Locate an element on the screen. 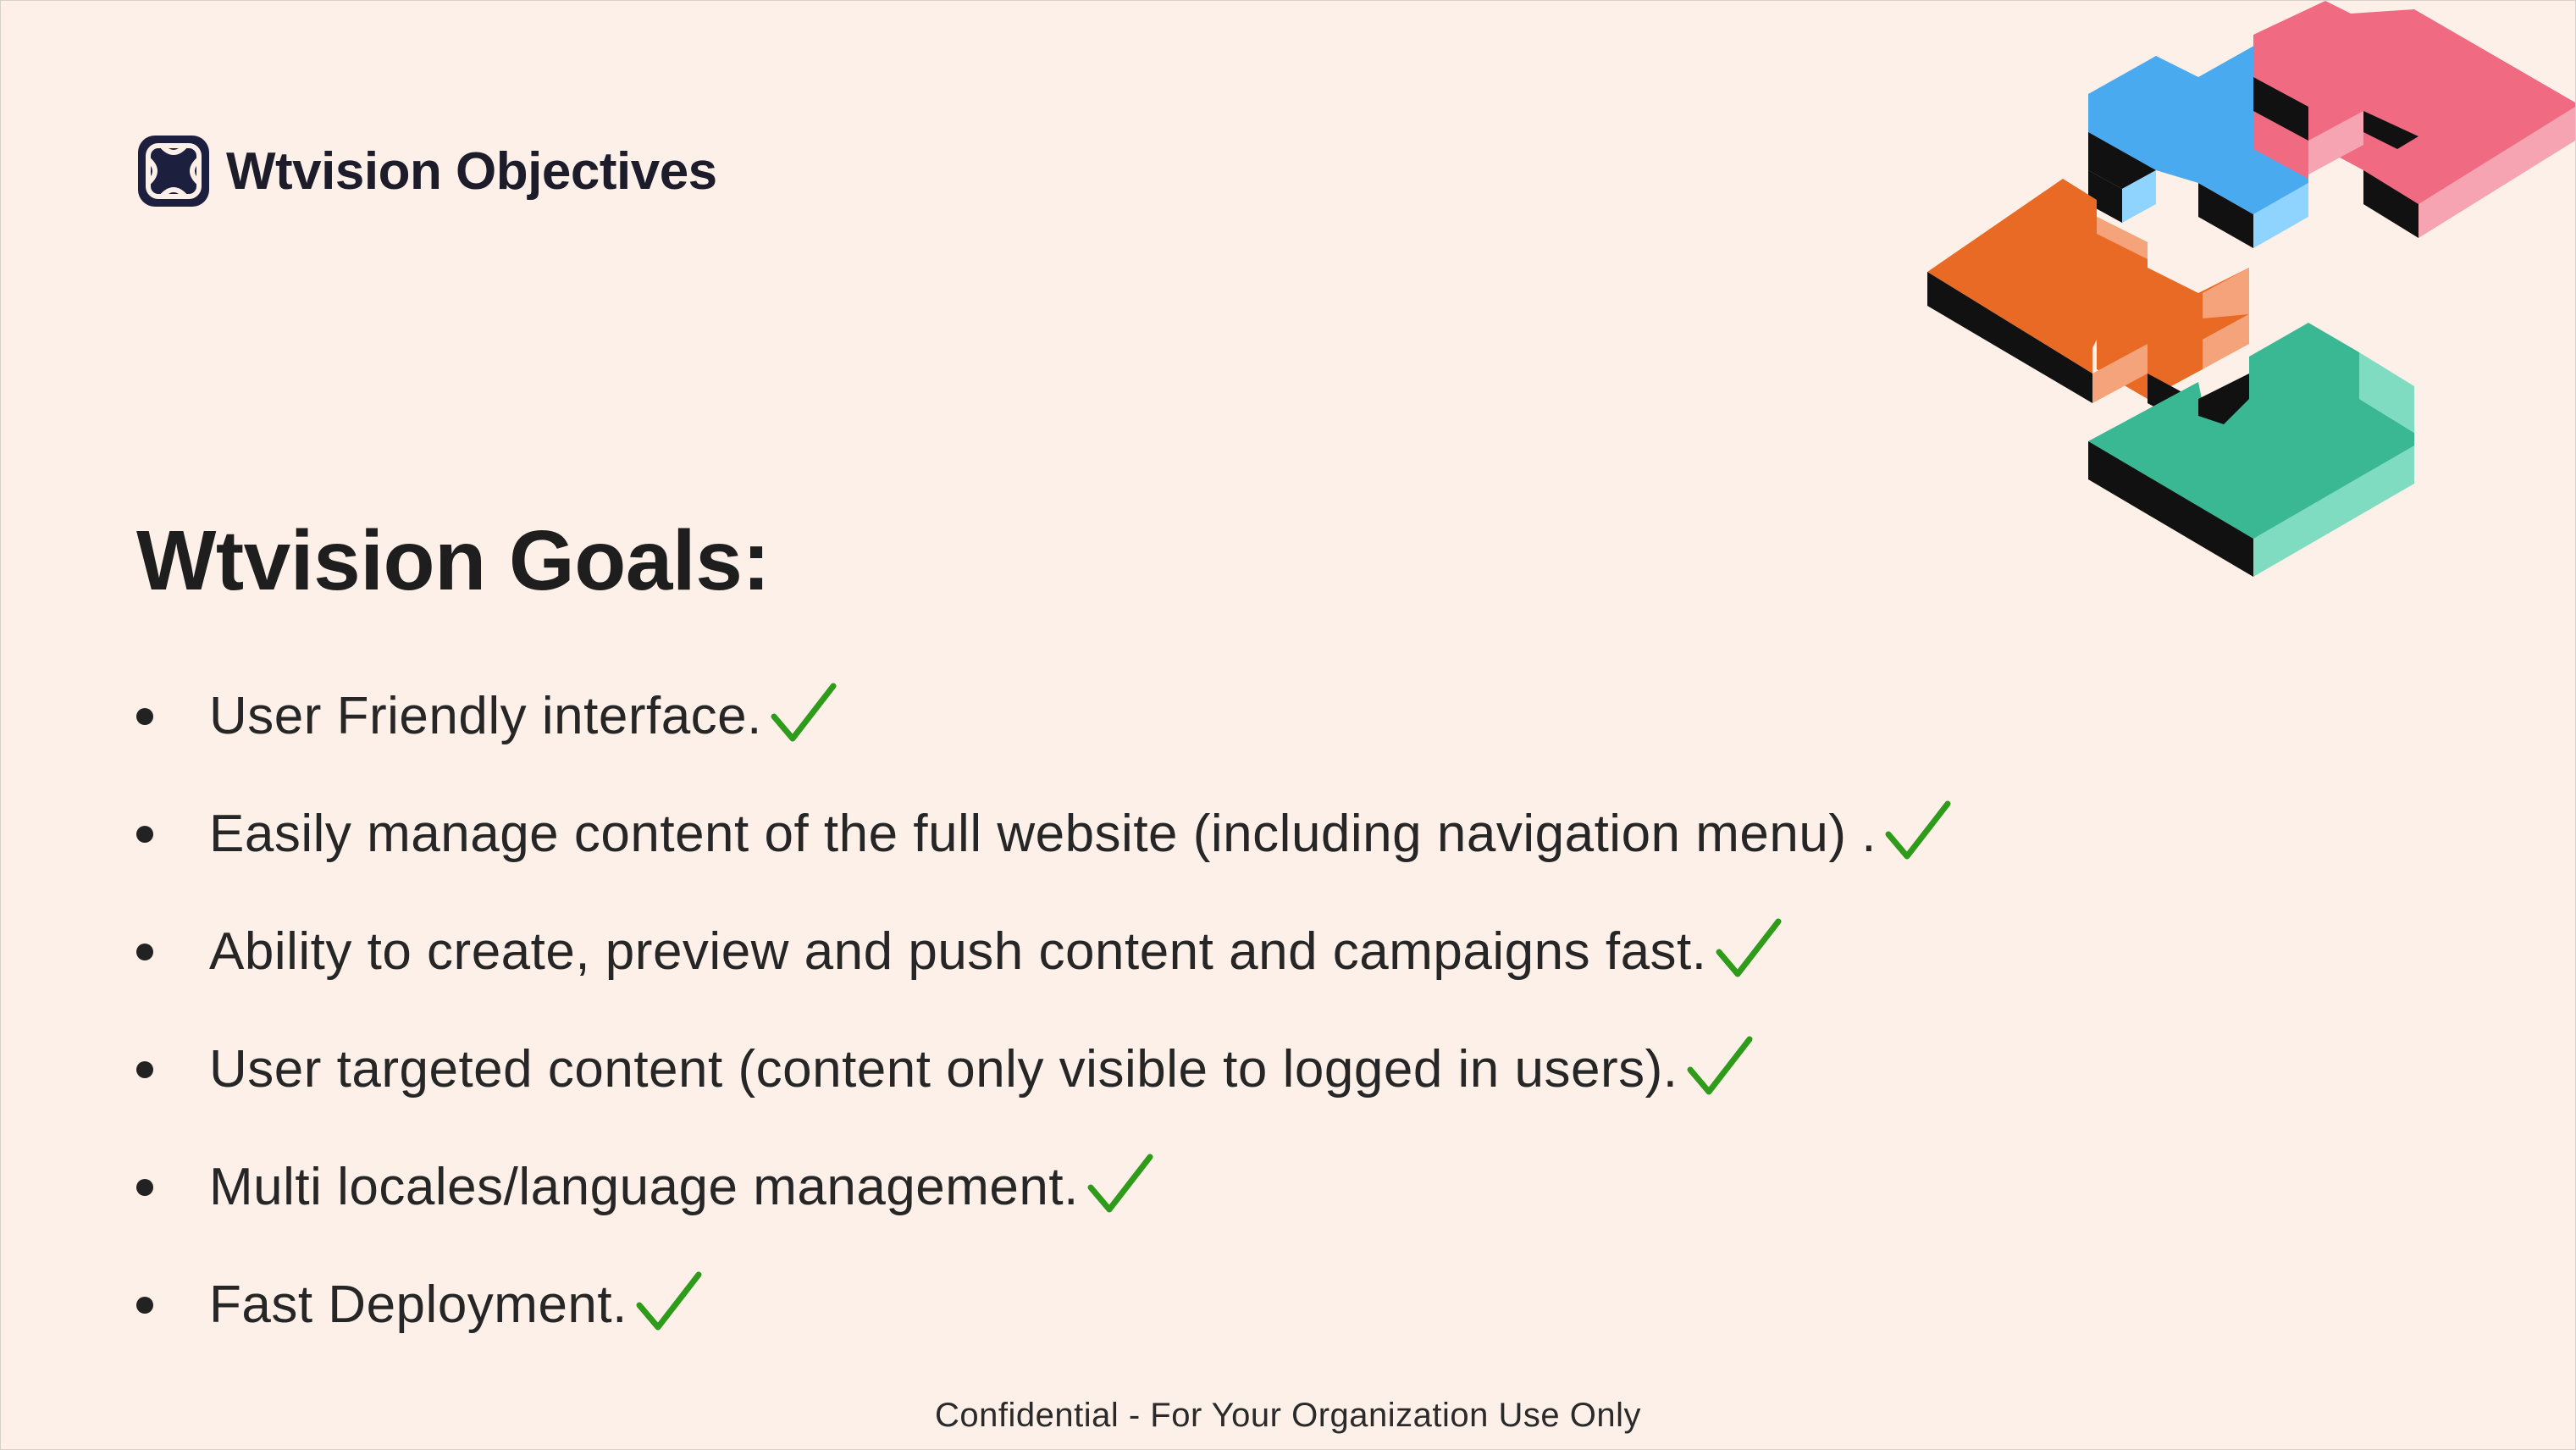 This screenshot has width=2576, height=1450. puzzle-pieces-illustration is located at coordinates (2251, 289).